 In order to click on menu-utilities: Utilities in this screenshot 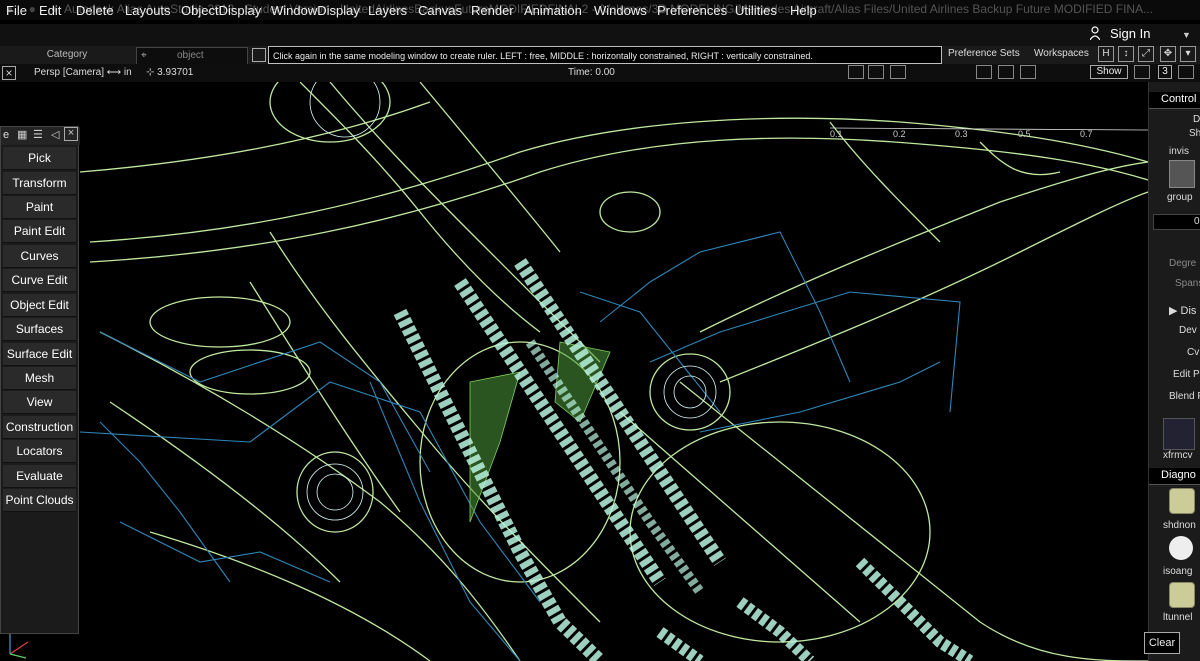, I will do `click(756, 10)`.